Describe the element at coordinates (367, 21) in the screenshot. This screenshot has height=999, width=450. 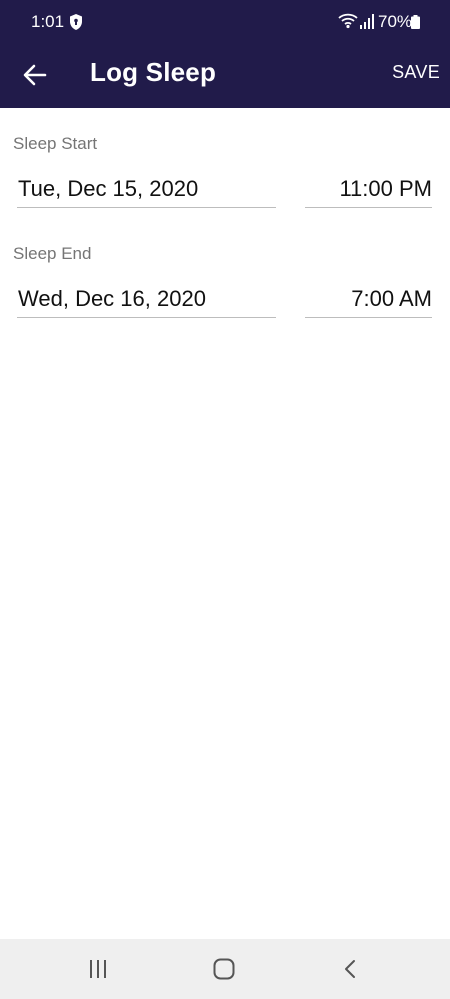
I see `signal-icon` at that location.